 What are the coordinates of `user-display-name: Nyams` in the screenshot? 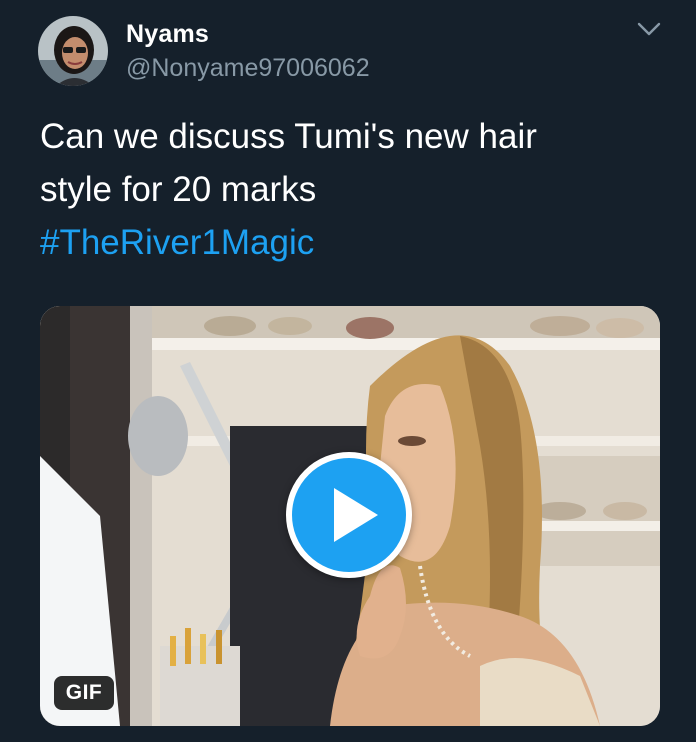 It's located at (167, 34).